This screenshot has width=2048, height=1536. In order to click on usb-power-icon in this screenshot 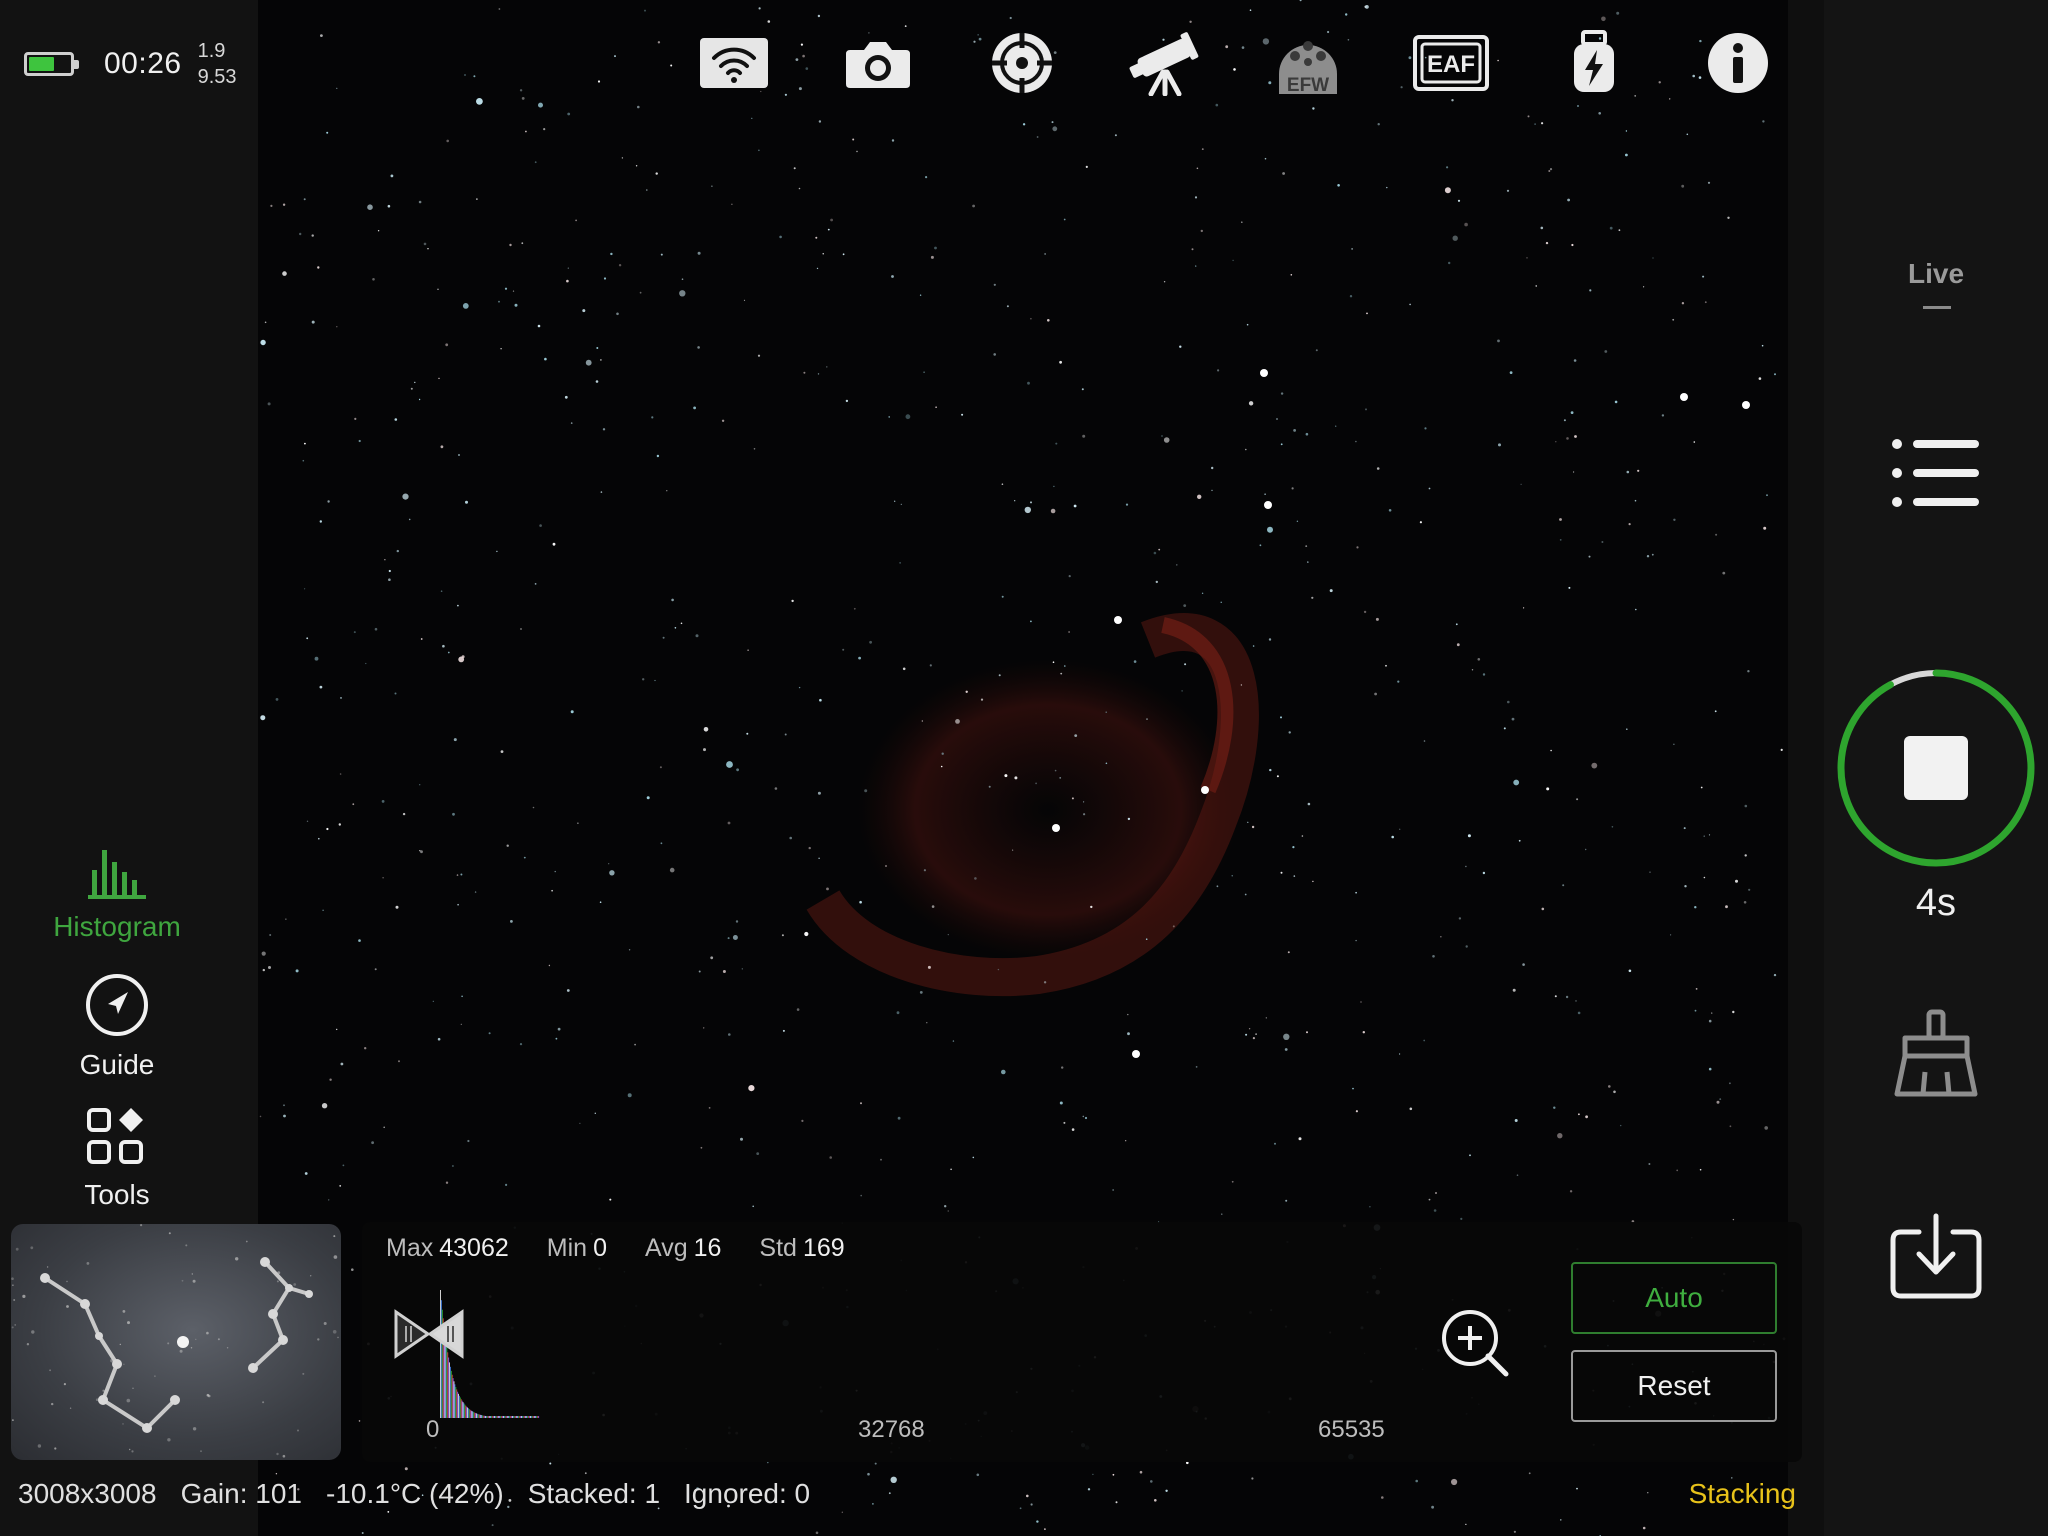, I will do `click(1594, 61)`.